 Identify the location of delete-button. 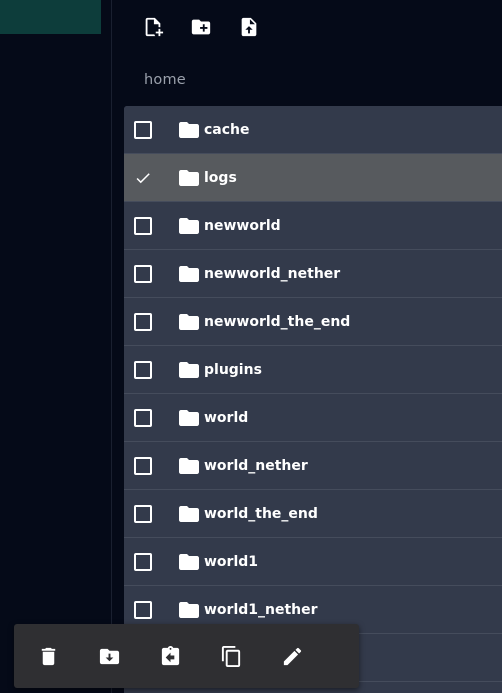
(48, 656).